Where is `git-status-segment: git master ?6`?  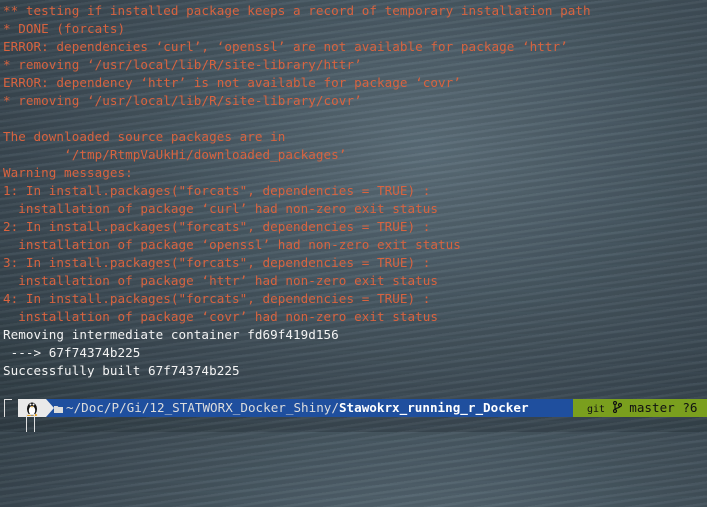
git-status-segment: git master ?6 is located at coordinates (640, 408).